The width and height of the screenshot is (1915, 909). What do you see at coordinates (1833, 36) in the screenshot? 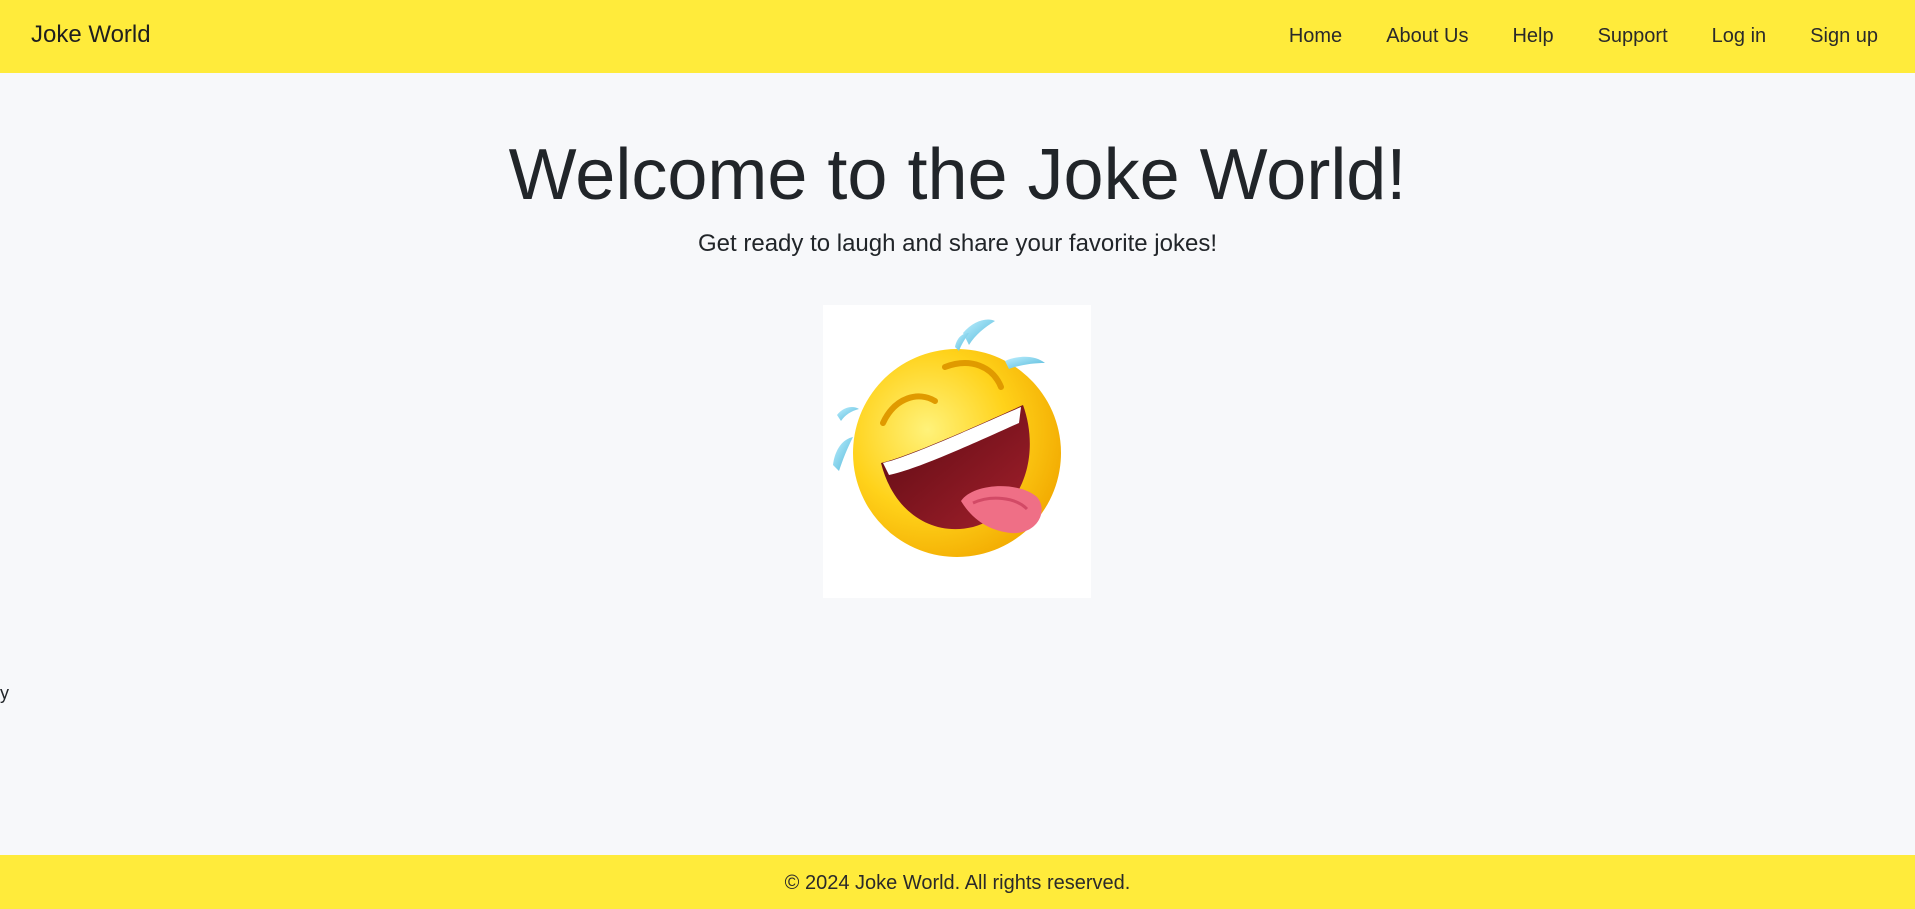
I see `nav-link-sign-up: Sign up` at bounding box center [1833, 36].